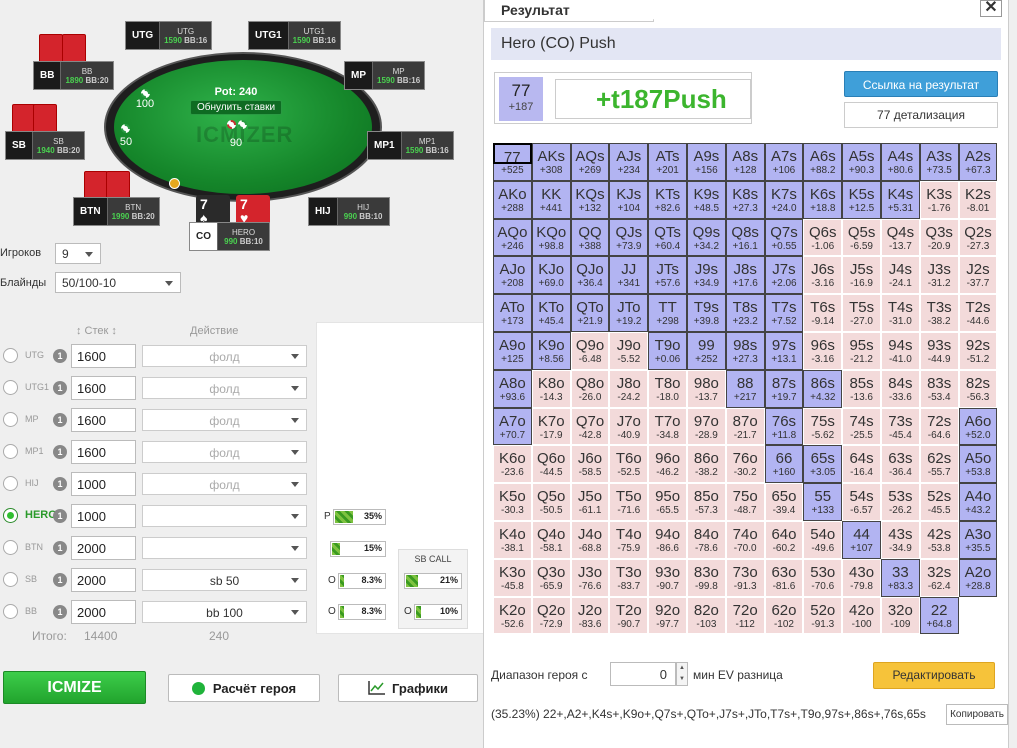  Describe the element at coordinates (706, 388) in the screenshot. I see `hand-cell: 98o -13.7` at that location.